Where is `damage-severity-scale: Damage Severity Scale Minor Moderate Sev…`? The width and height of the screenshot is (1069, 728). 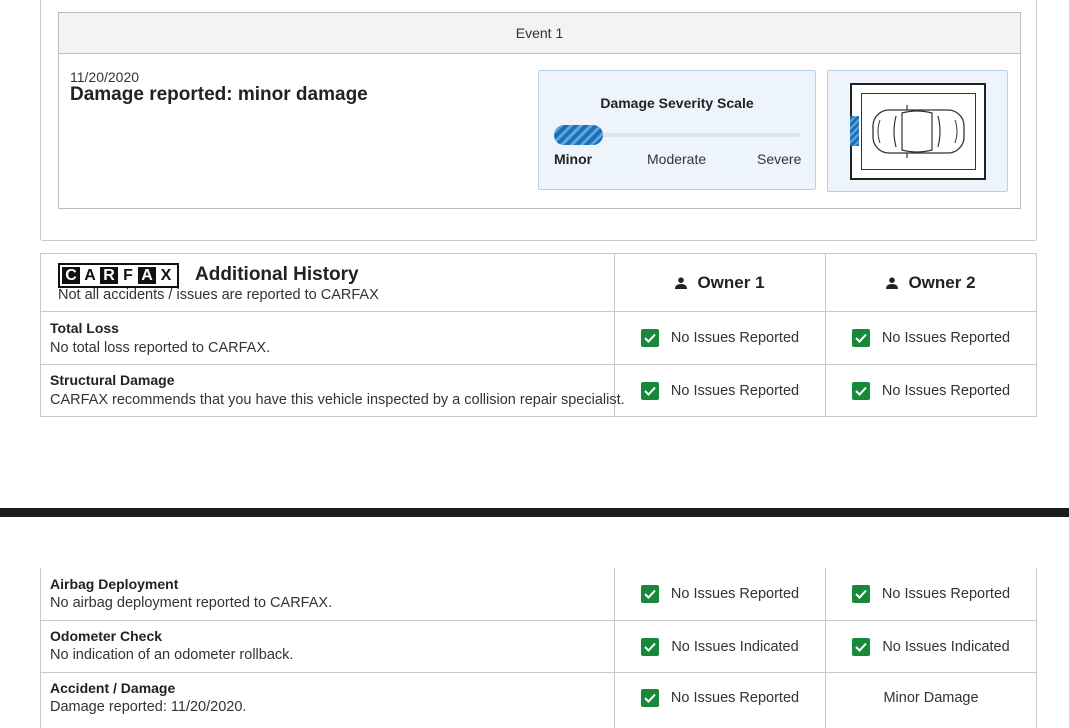 damage-severity-scale: Damage Severity Scale Minor Moderate Sev… is located at coordinates (677, 130).